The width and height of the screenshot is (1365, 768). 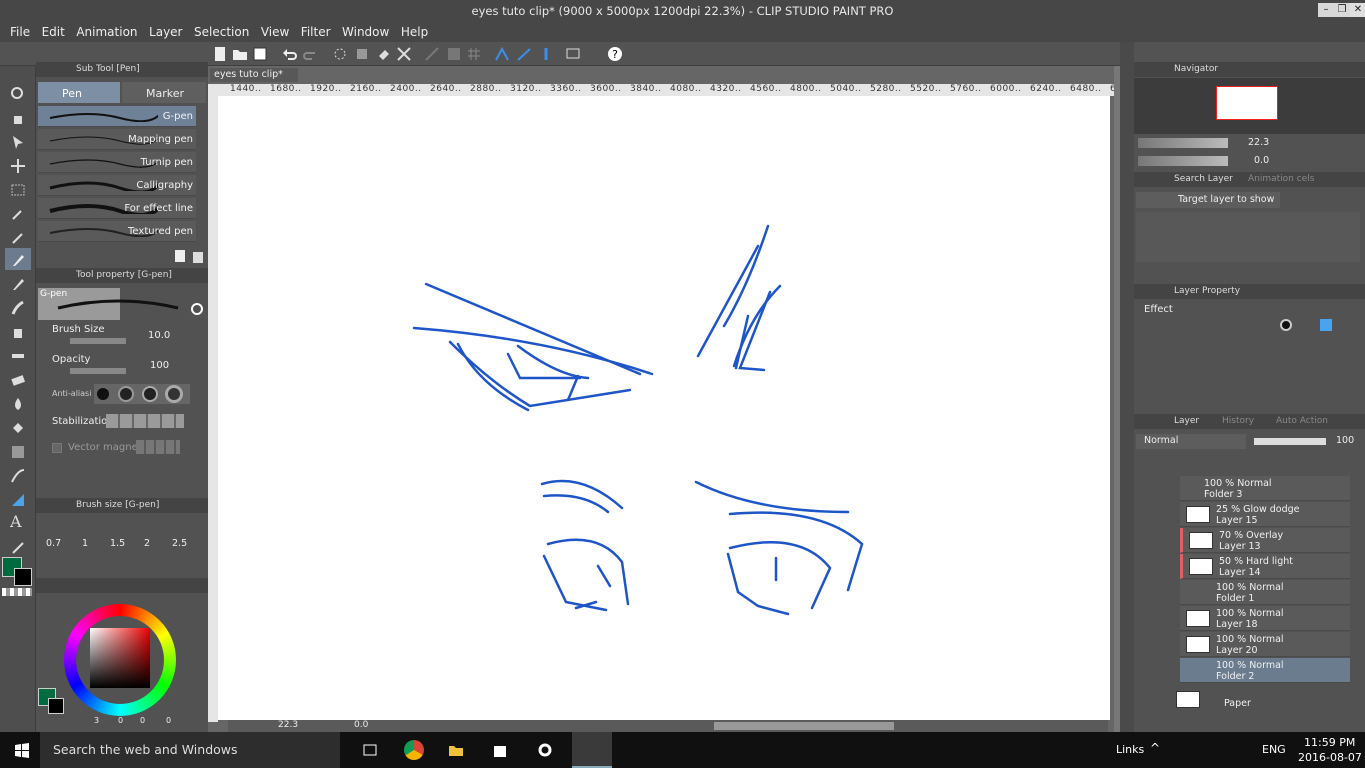 What do you see at coordinates (545, 750) in the screenshot?
I see `settings-gear-icon` at bounding box center [545, 750].